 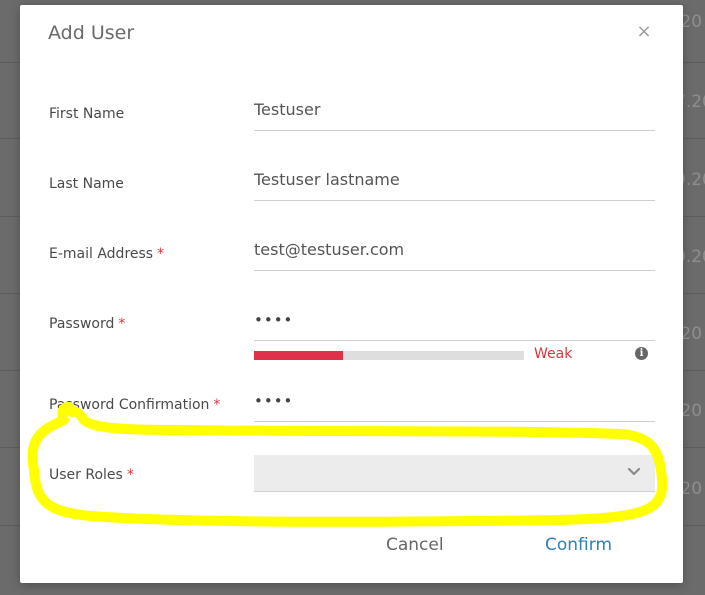 I want to click on first-name-value: Testuser, so click(x=287, y=109).